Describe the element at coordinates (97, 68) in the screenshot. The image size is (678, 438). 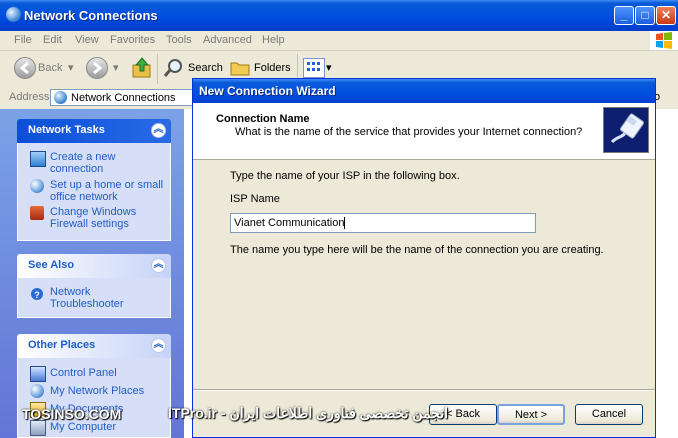
I see `forward-arrow-icon` at that location.